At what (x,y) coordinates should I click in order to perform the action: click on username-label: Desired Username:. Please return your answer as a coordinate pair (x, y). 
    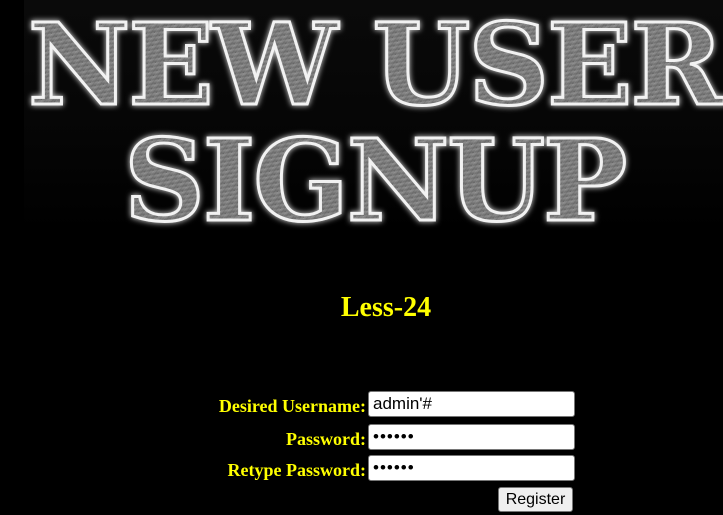
    Looking at the image, I should click on (292, 406).